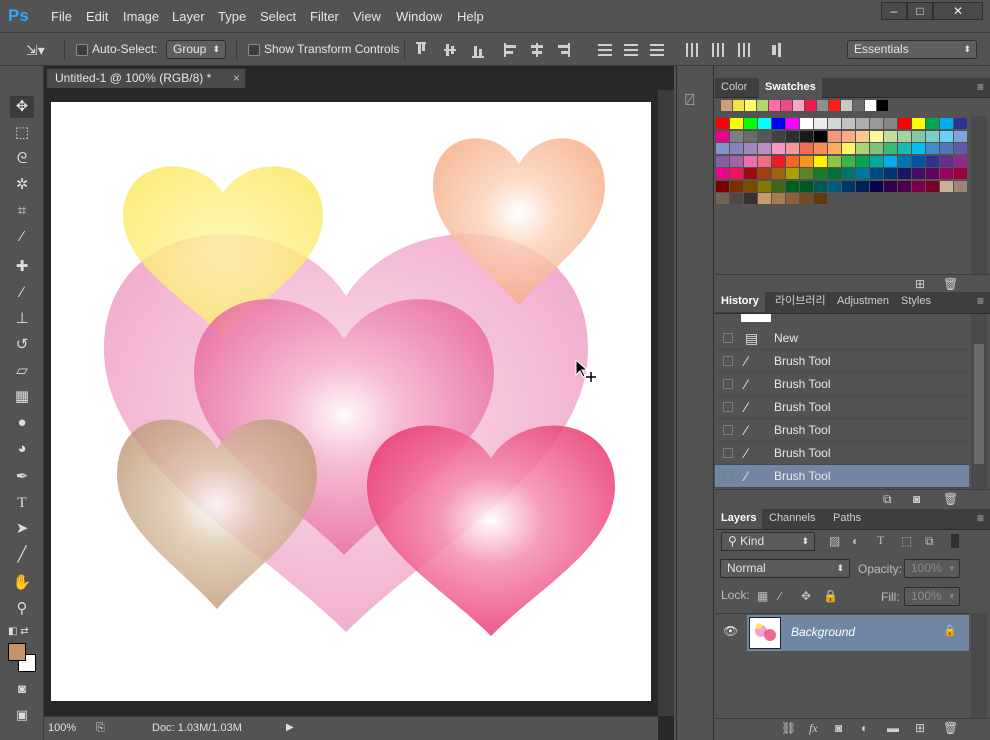 The height and width of the screenshot is (740, 990). Describe the element at coordinates (864, 728) in the screenshot. I see `adjustment-layer-icon: ◐` at that location.